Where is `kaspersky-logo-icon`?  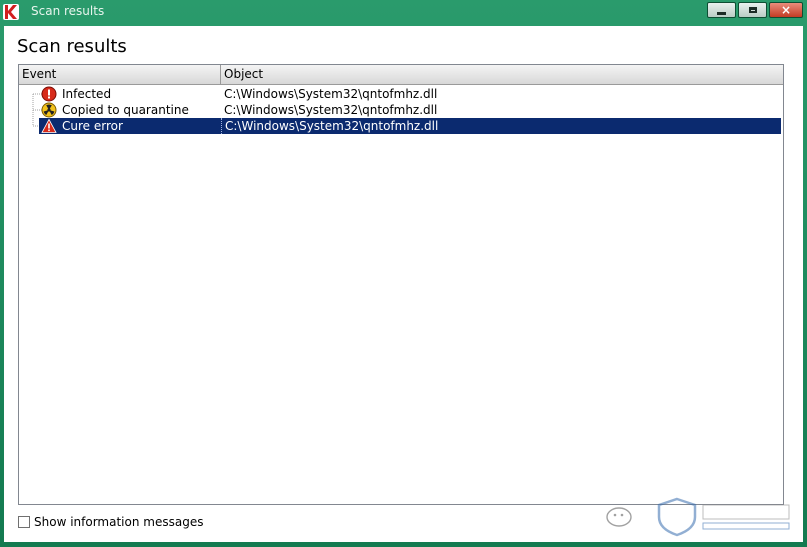 kaspersky-logo-icon is located at coordinates (11, 12).